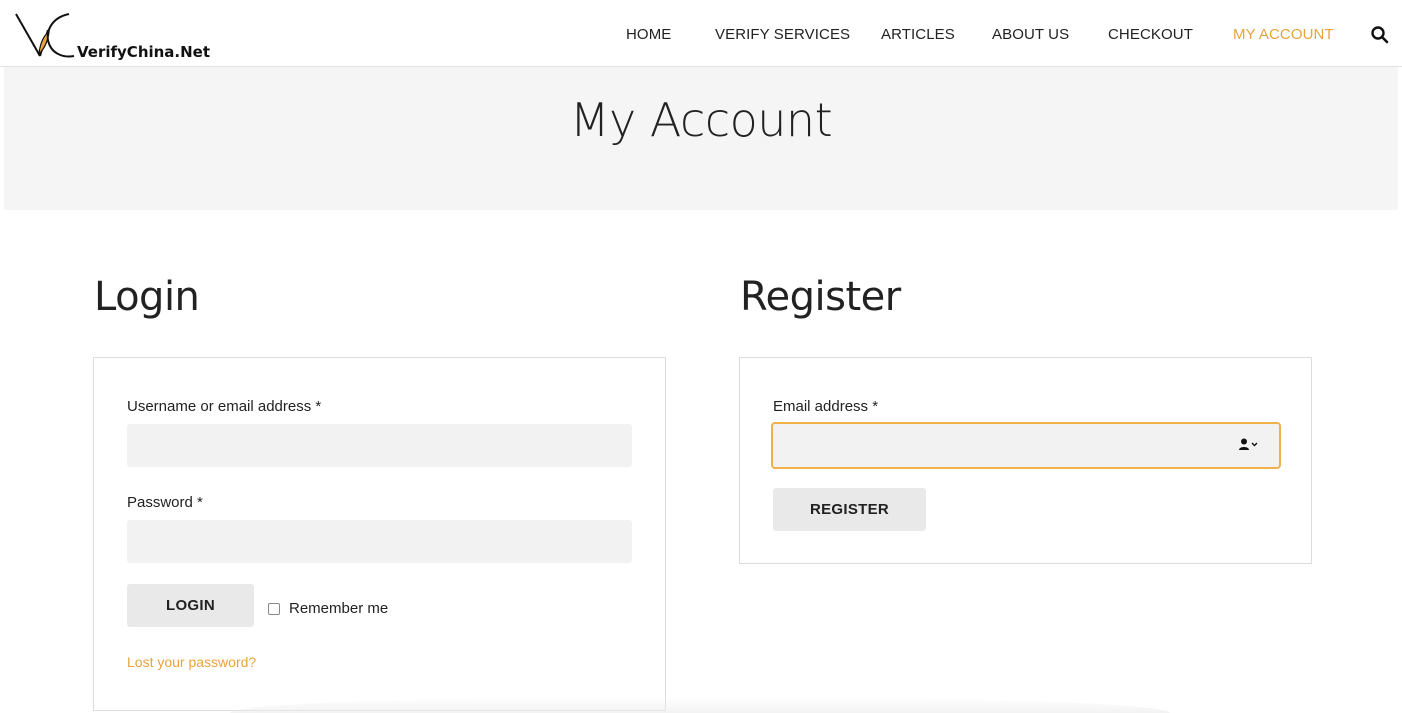 The width and height of the screenshot is (1402, 713). I want to click on contact-autofill-icon, so click(1249, 445).